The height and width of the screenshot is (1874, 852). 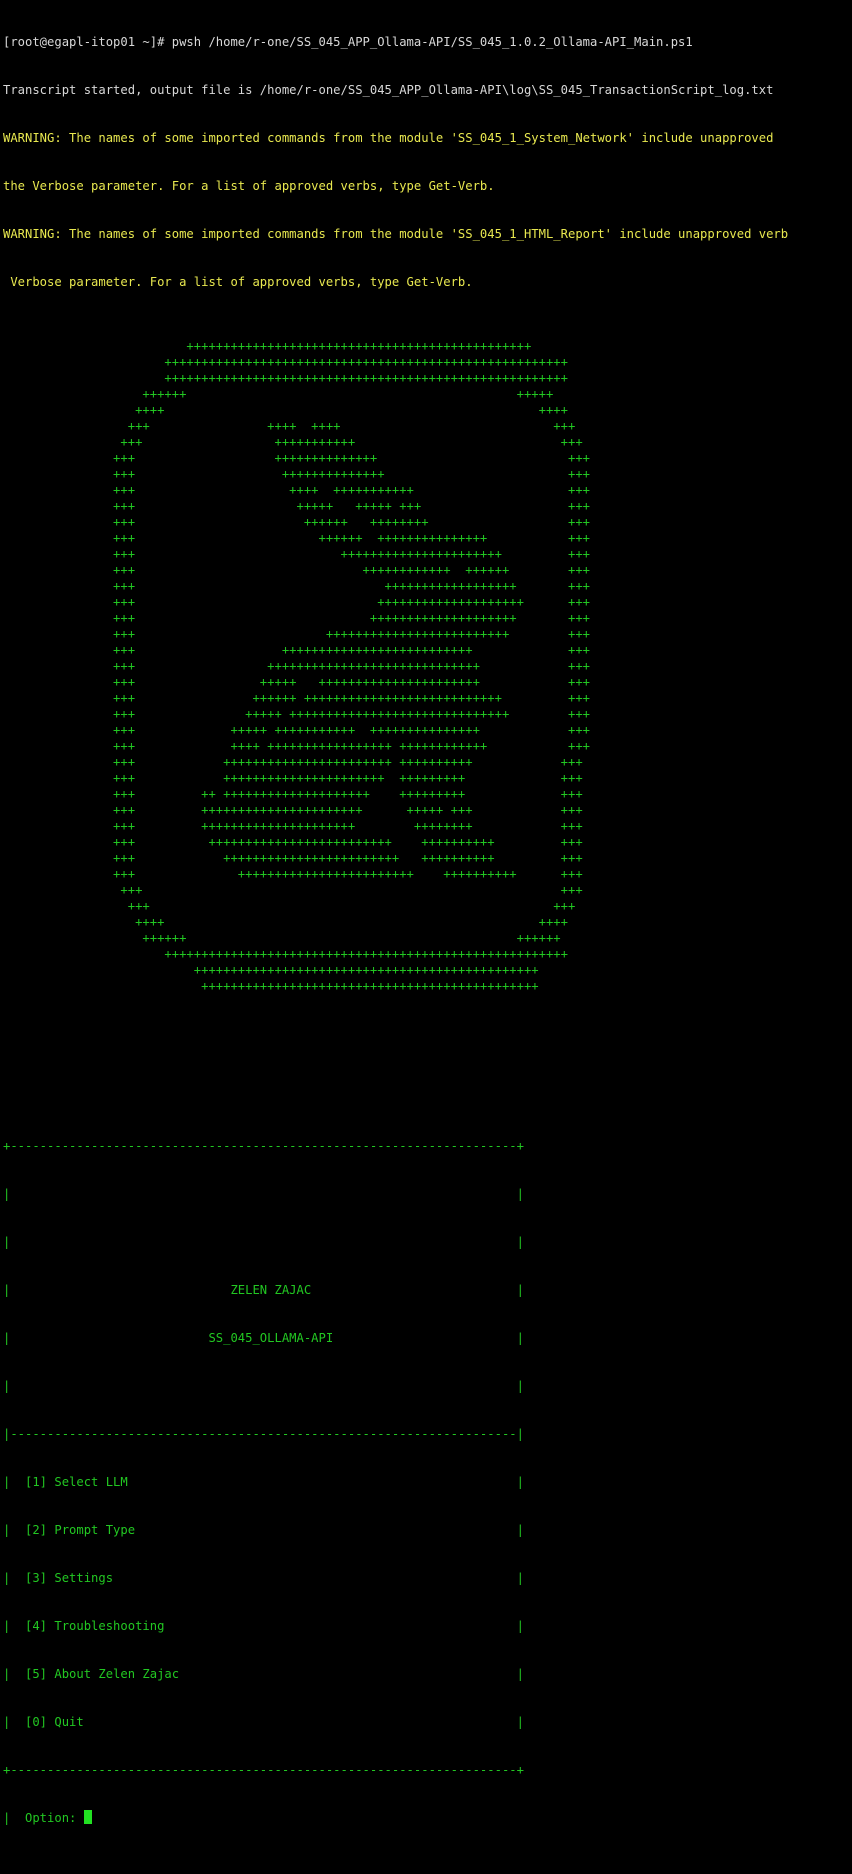 I want to click on logo-art-line: +++ +++++ +++++ +++ +++, so click(x=296, y=506).